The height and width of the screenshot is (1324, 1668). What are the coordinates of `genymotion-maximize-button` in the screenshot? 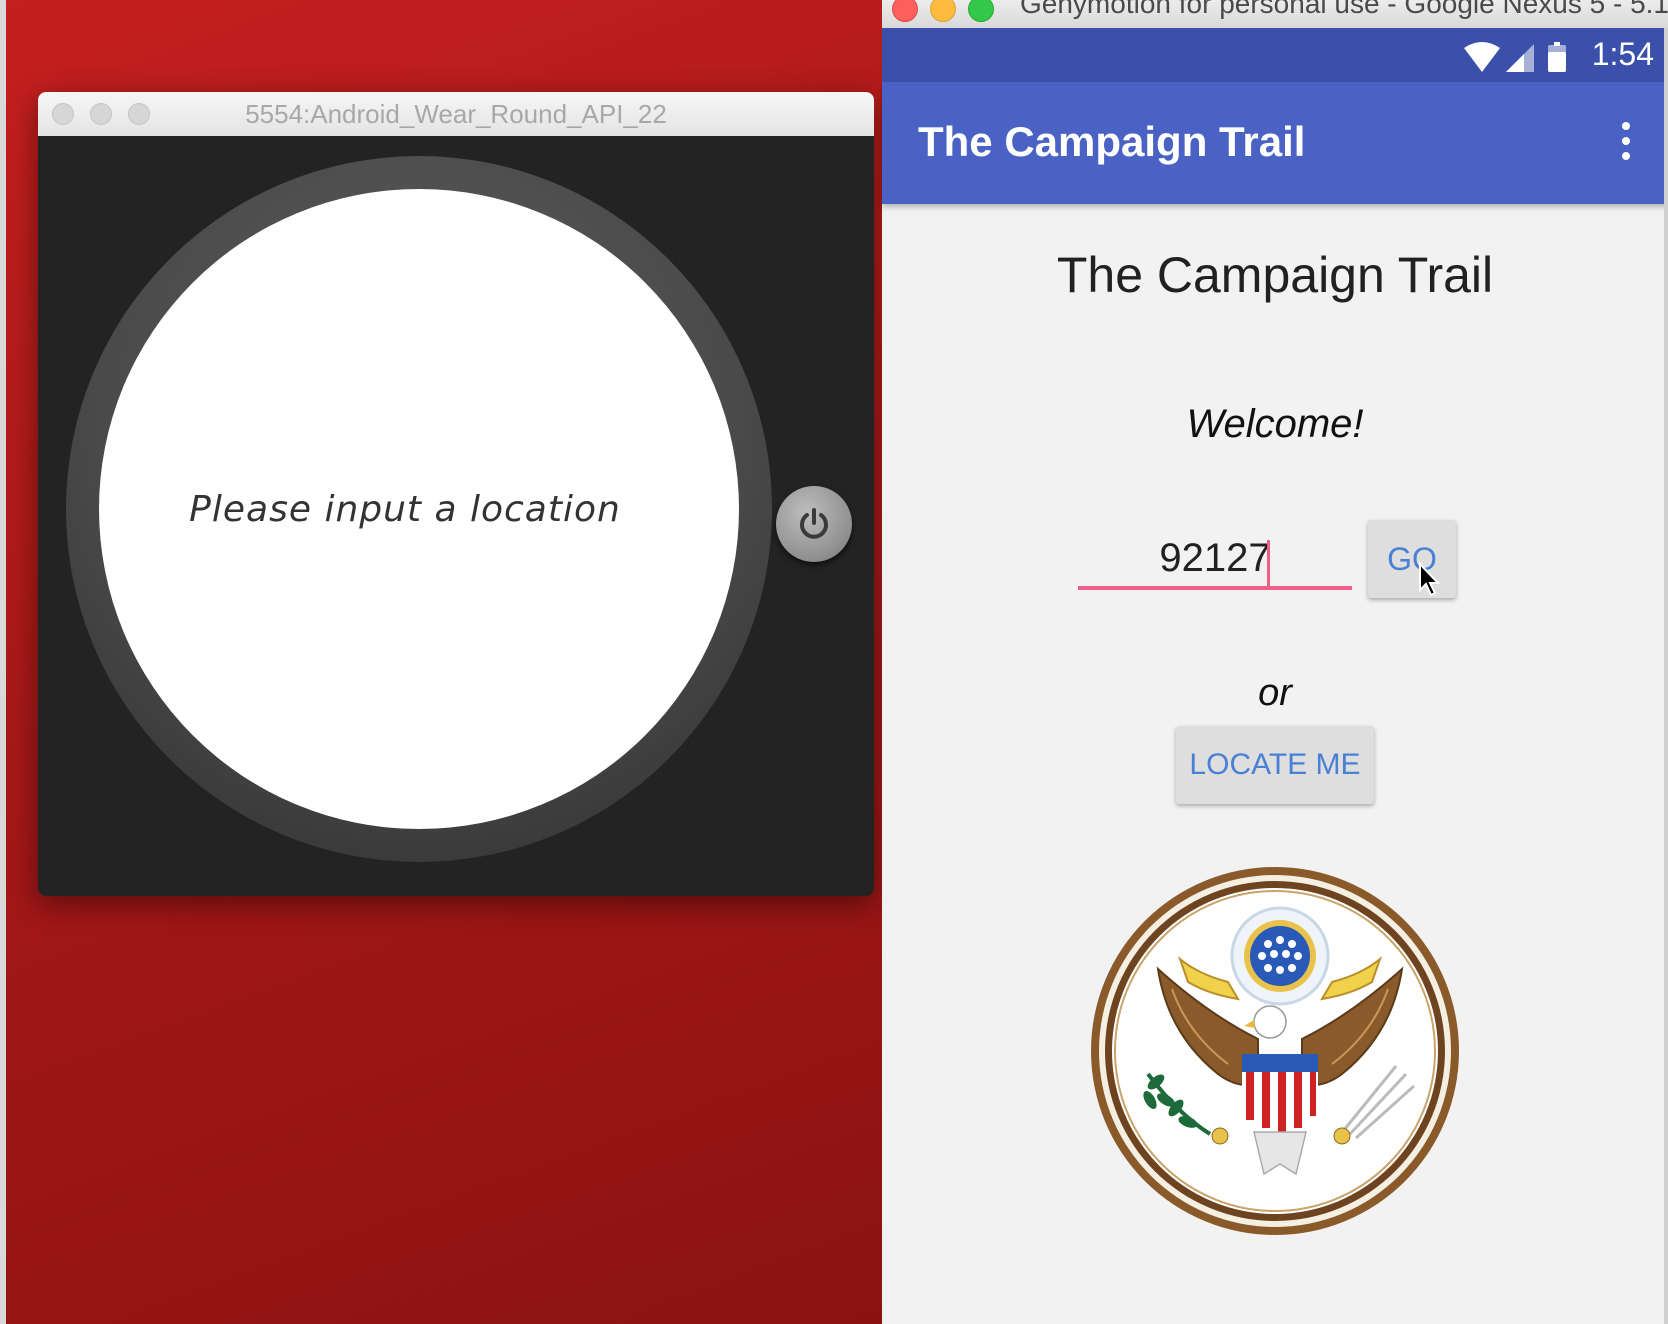 It's located at (981, 11).